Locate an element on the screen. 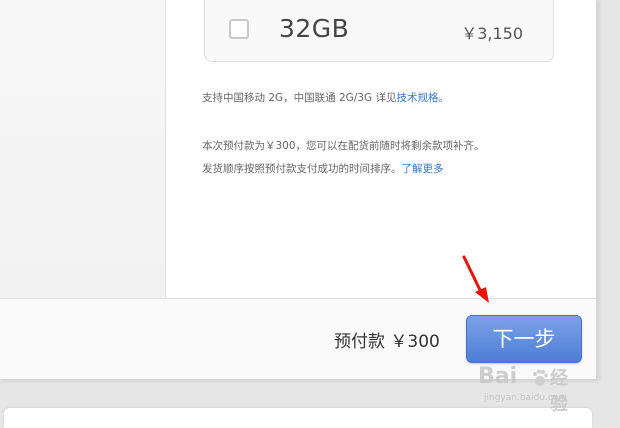 This screenshot has width=620, height=428. baidu-paw-icon is located at coordinates (540, 377).